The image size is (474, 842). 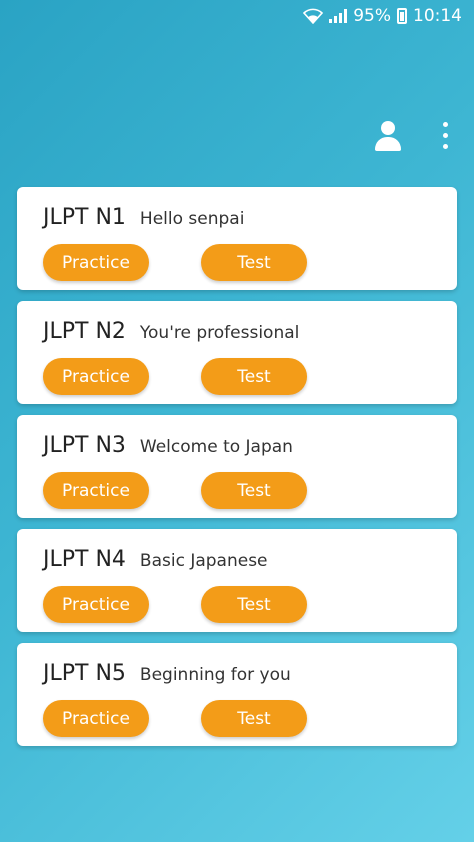 I want to click on level-title: JLPT N4, so click(x=84, y=559).